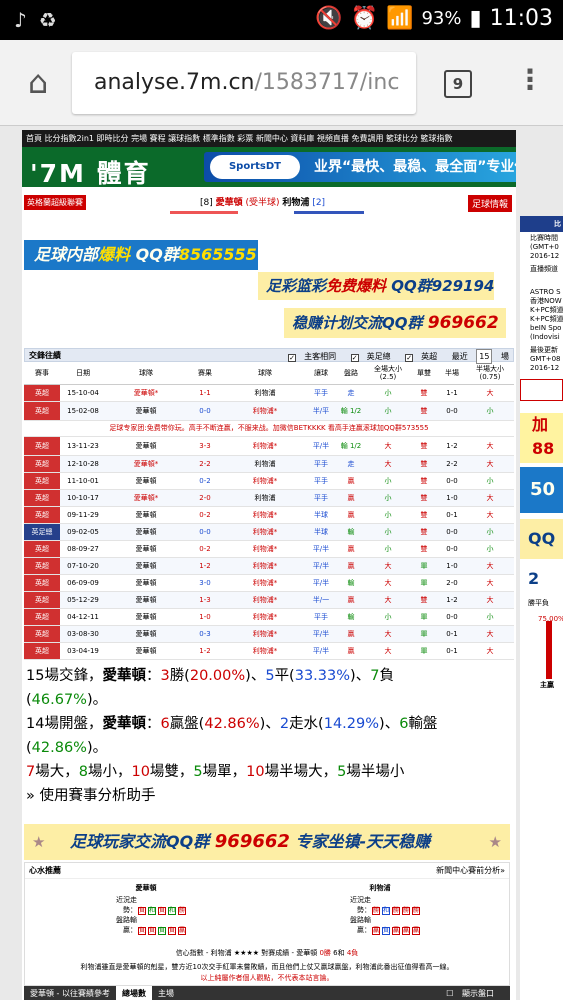  Describe the element at coordinates (418, 357) in the screenshot. I see `epl-option: ✓ 英超` at that location.